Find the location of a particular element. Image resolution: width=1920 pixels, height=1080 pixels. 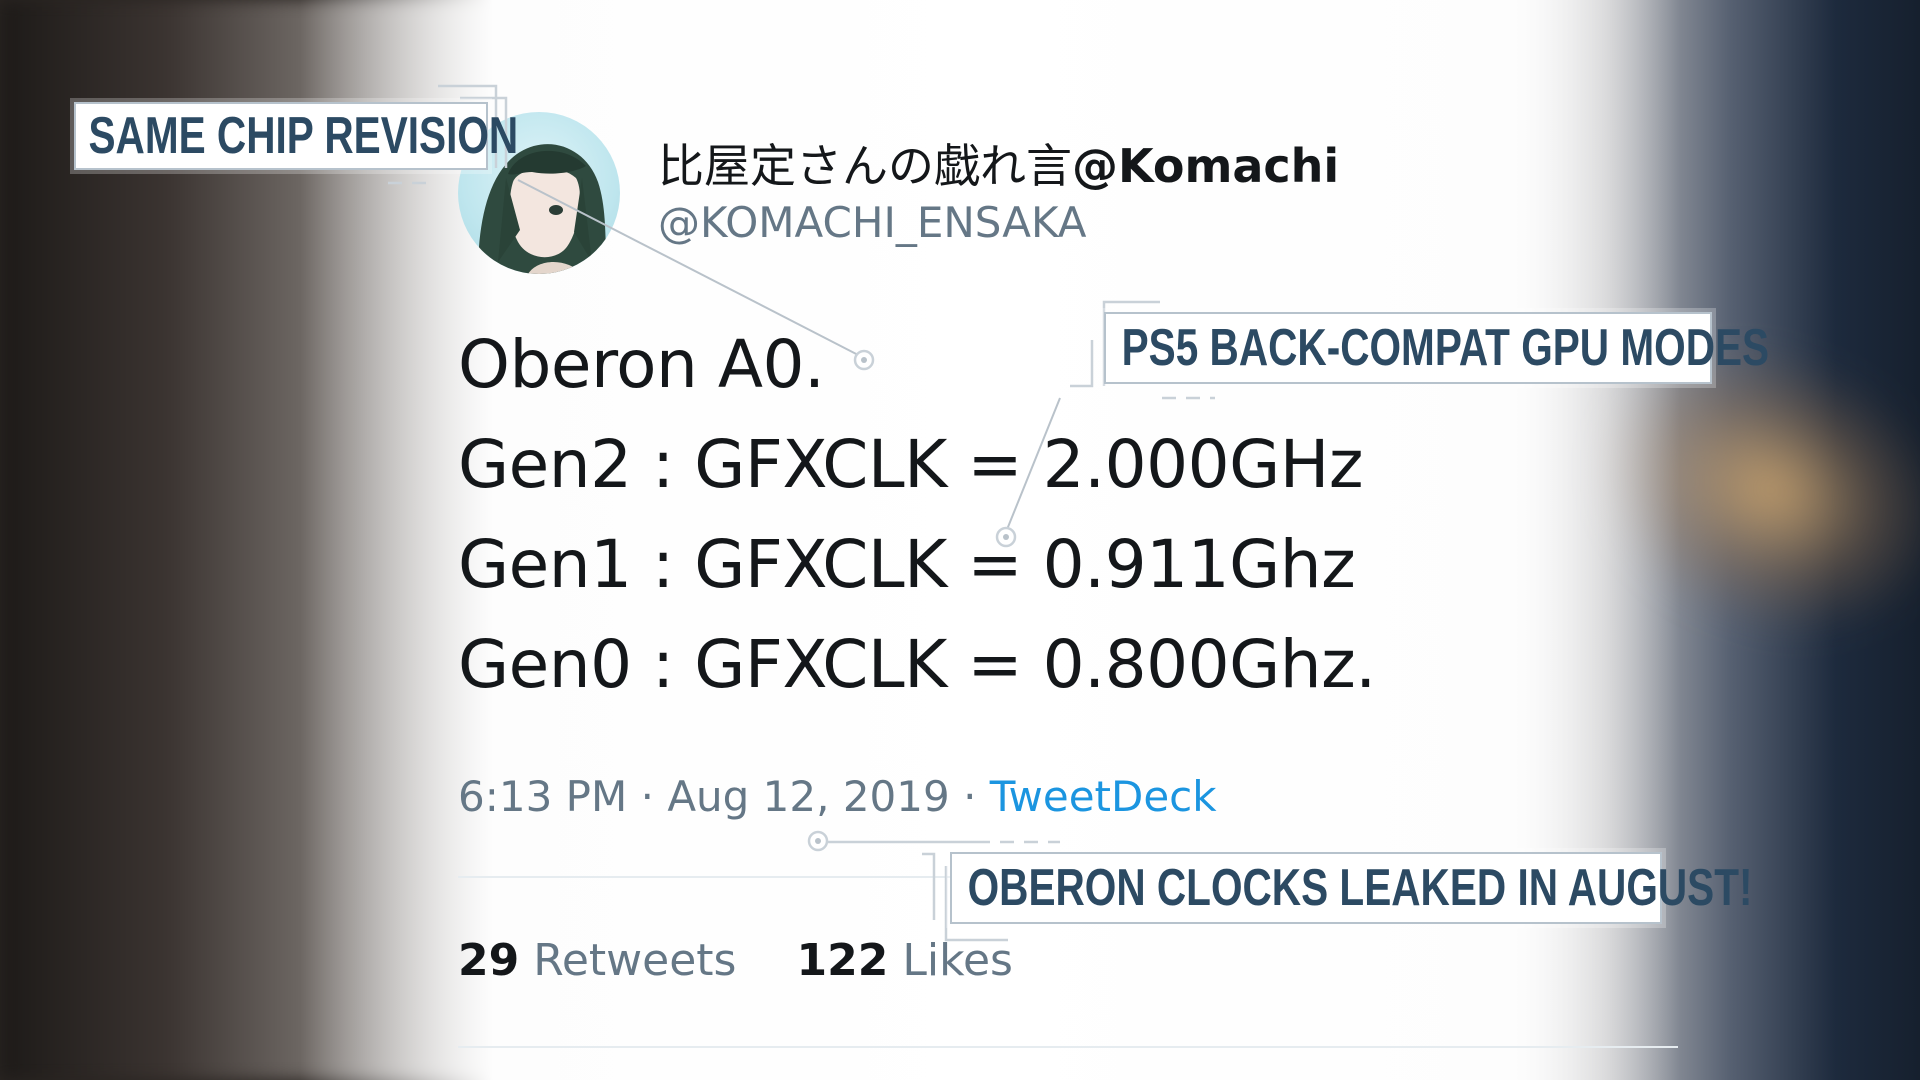

callout-leaked-in-august: OBERON CLOCKS LEAKED IN AUGUST! is located at coordinates (1351, 888).